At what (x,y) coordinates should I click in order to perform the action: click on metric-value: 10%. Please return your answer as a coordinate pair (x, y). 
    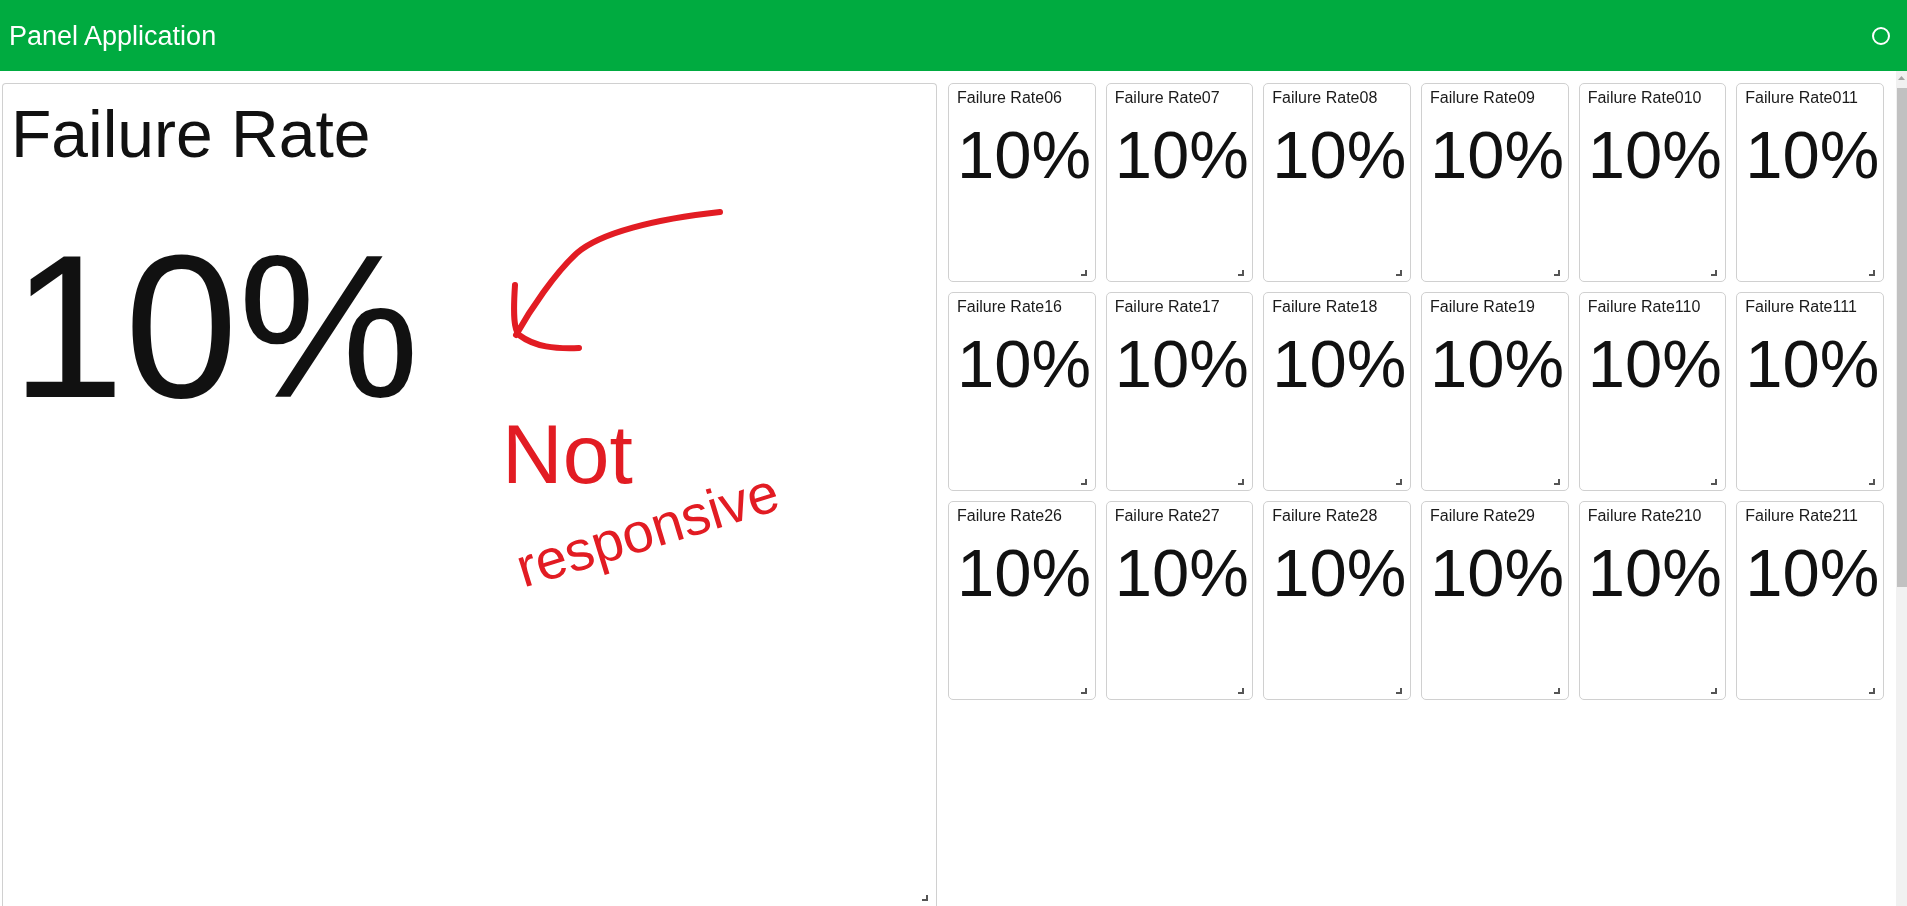
    Looking at the image, I should click on (215, 326).